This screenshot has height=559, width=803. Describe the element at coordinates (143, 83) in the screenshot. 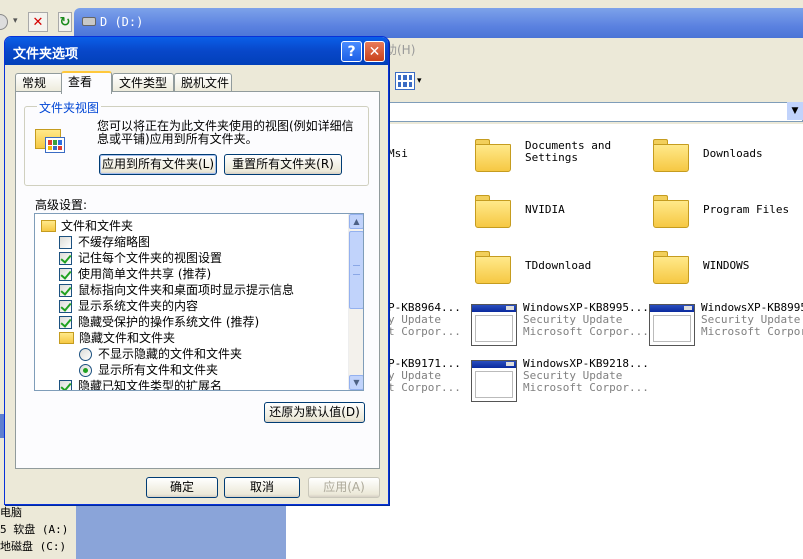

I see `tab-file-types: 文件类型` at that location.